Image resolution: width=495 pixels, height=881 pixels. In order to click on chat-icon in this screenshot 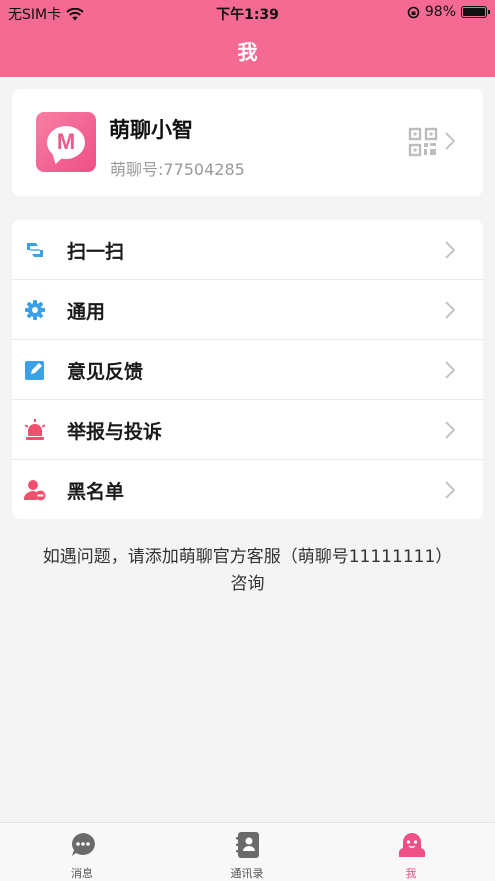, I will do `click(83, 844)`.